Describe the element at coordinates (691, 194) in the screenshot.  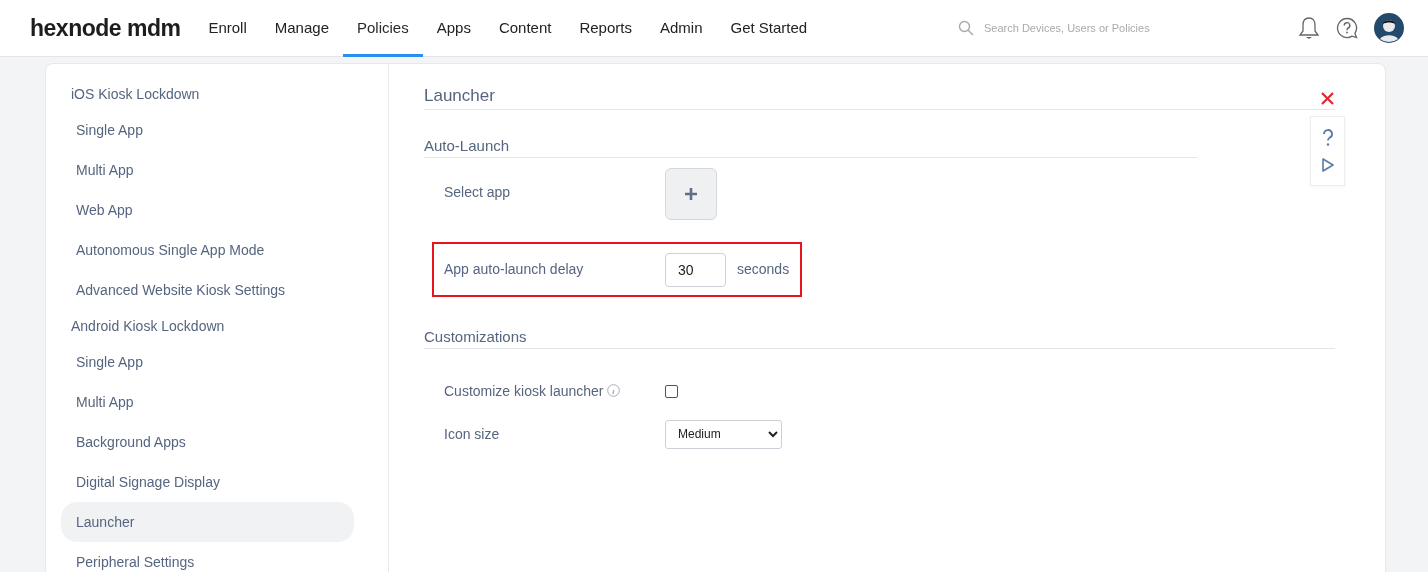
I see `plus-icon` at that location.